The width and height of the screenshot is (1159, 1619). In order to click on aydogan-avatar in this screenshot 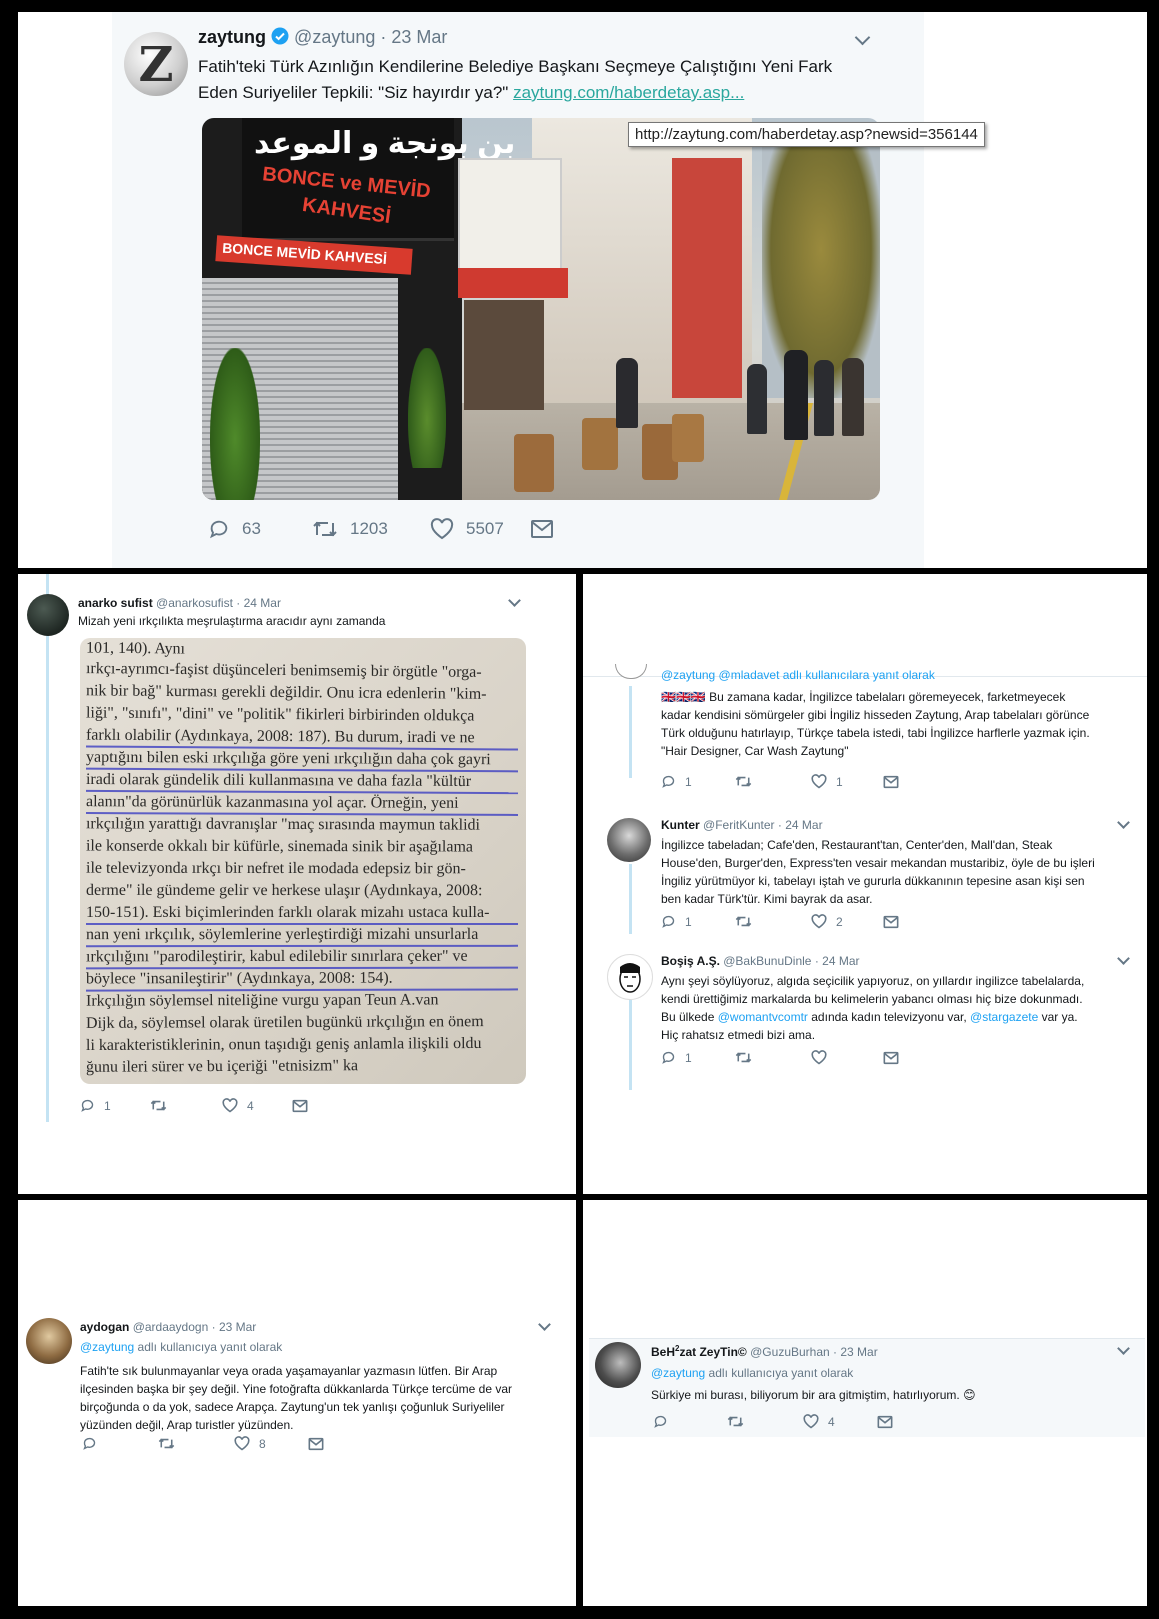, I will do `click(49, 1341)`.